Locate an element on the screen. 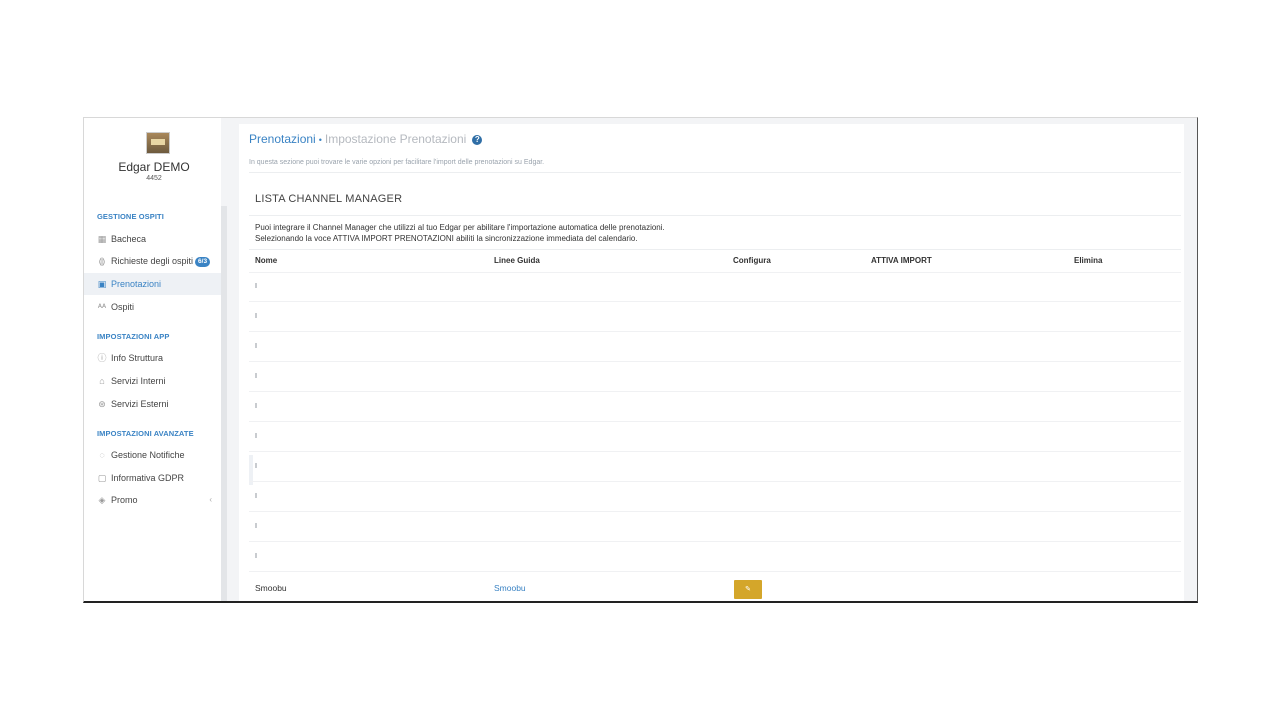  sidebar-item-label: Gestione Notifiche is located at coordinates (148, 455).